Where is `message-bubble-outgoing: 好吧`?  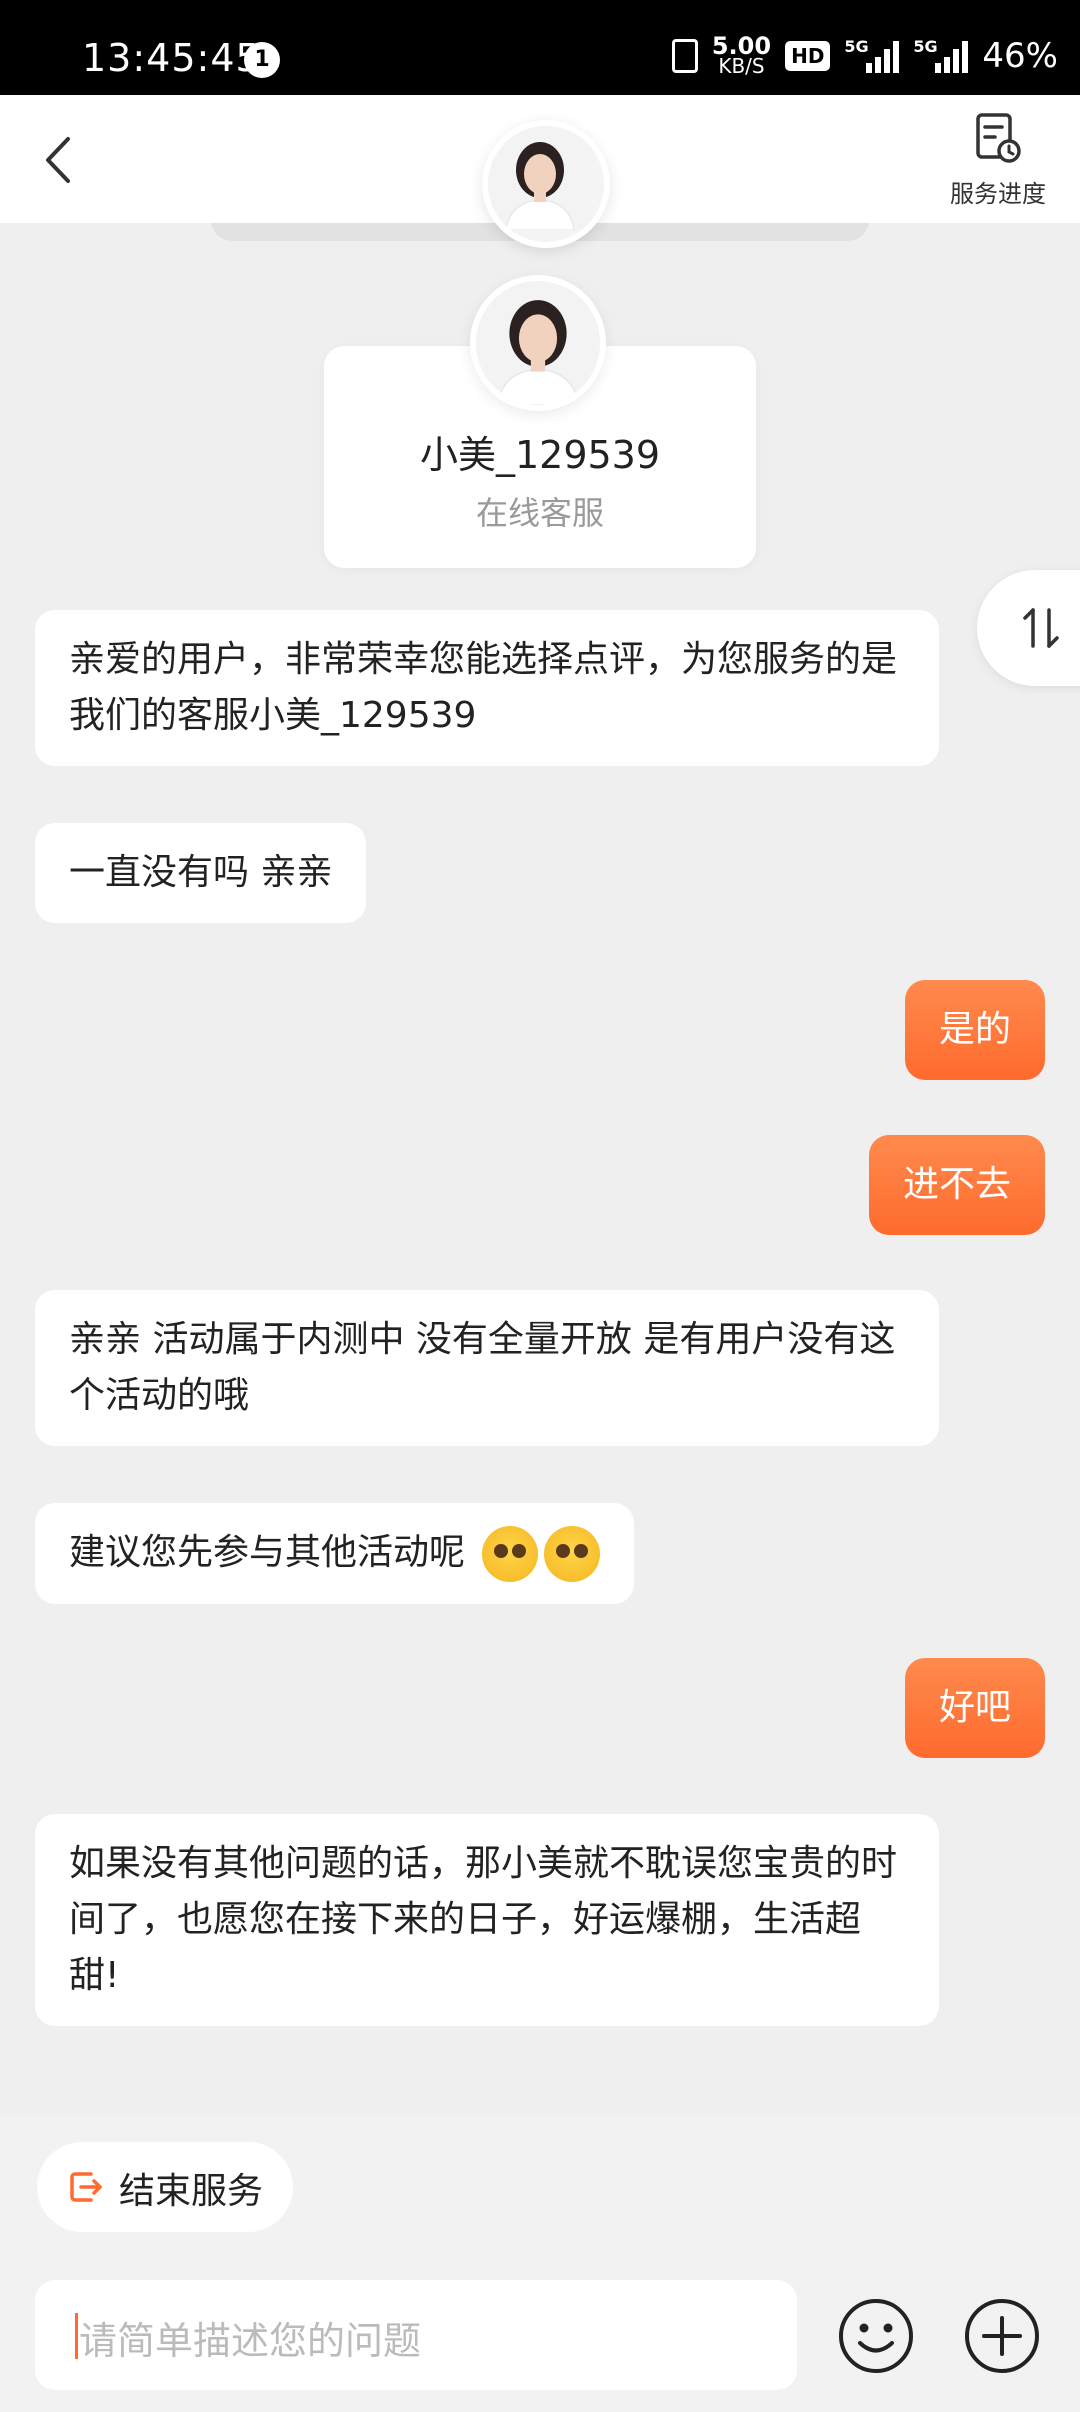 message-bubble-outgoing: 好吧 is located at coordinates (974, 1708).